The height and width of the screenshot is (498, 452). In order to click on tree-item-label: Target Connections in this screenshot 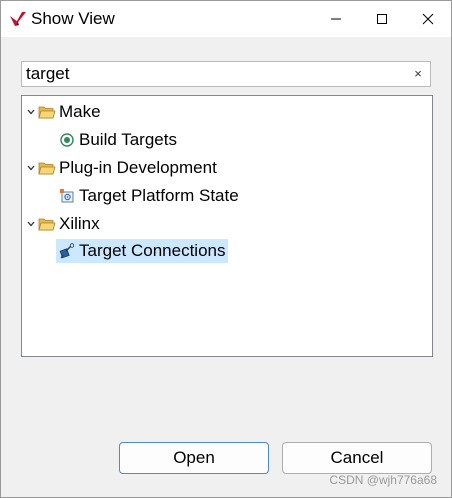, I will do `click(152, 250)`.